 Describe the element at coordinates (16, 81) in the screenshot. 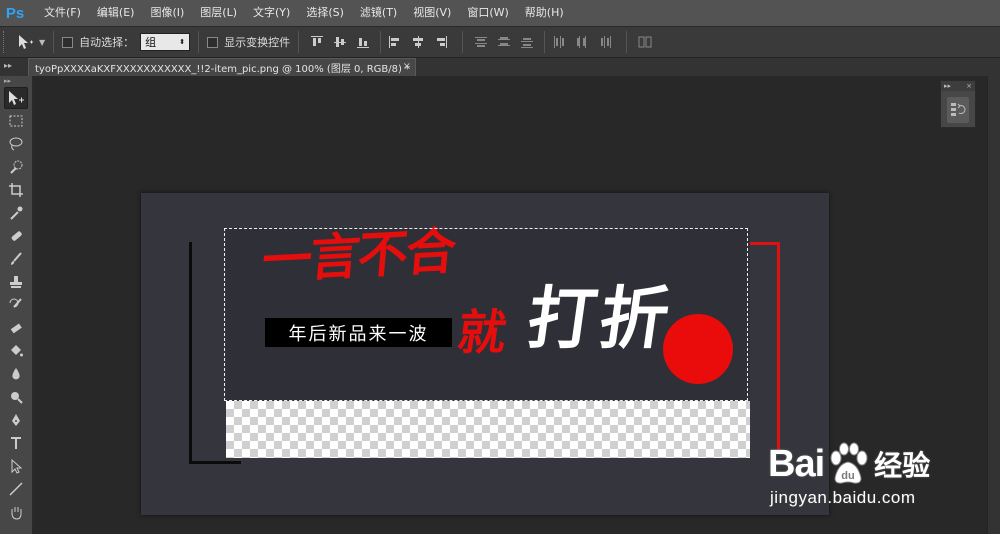

I see `toolbar-collapse-icon: ▸▸` at that location.